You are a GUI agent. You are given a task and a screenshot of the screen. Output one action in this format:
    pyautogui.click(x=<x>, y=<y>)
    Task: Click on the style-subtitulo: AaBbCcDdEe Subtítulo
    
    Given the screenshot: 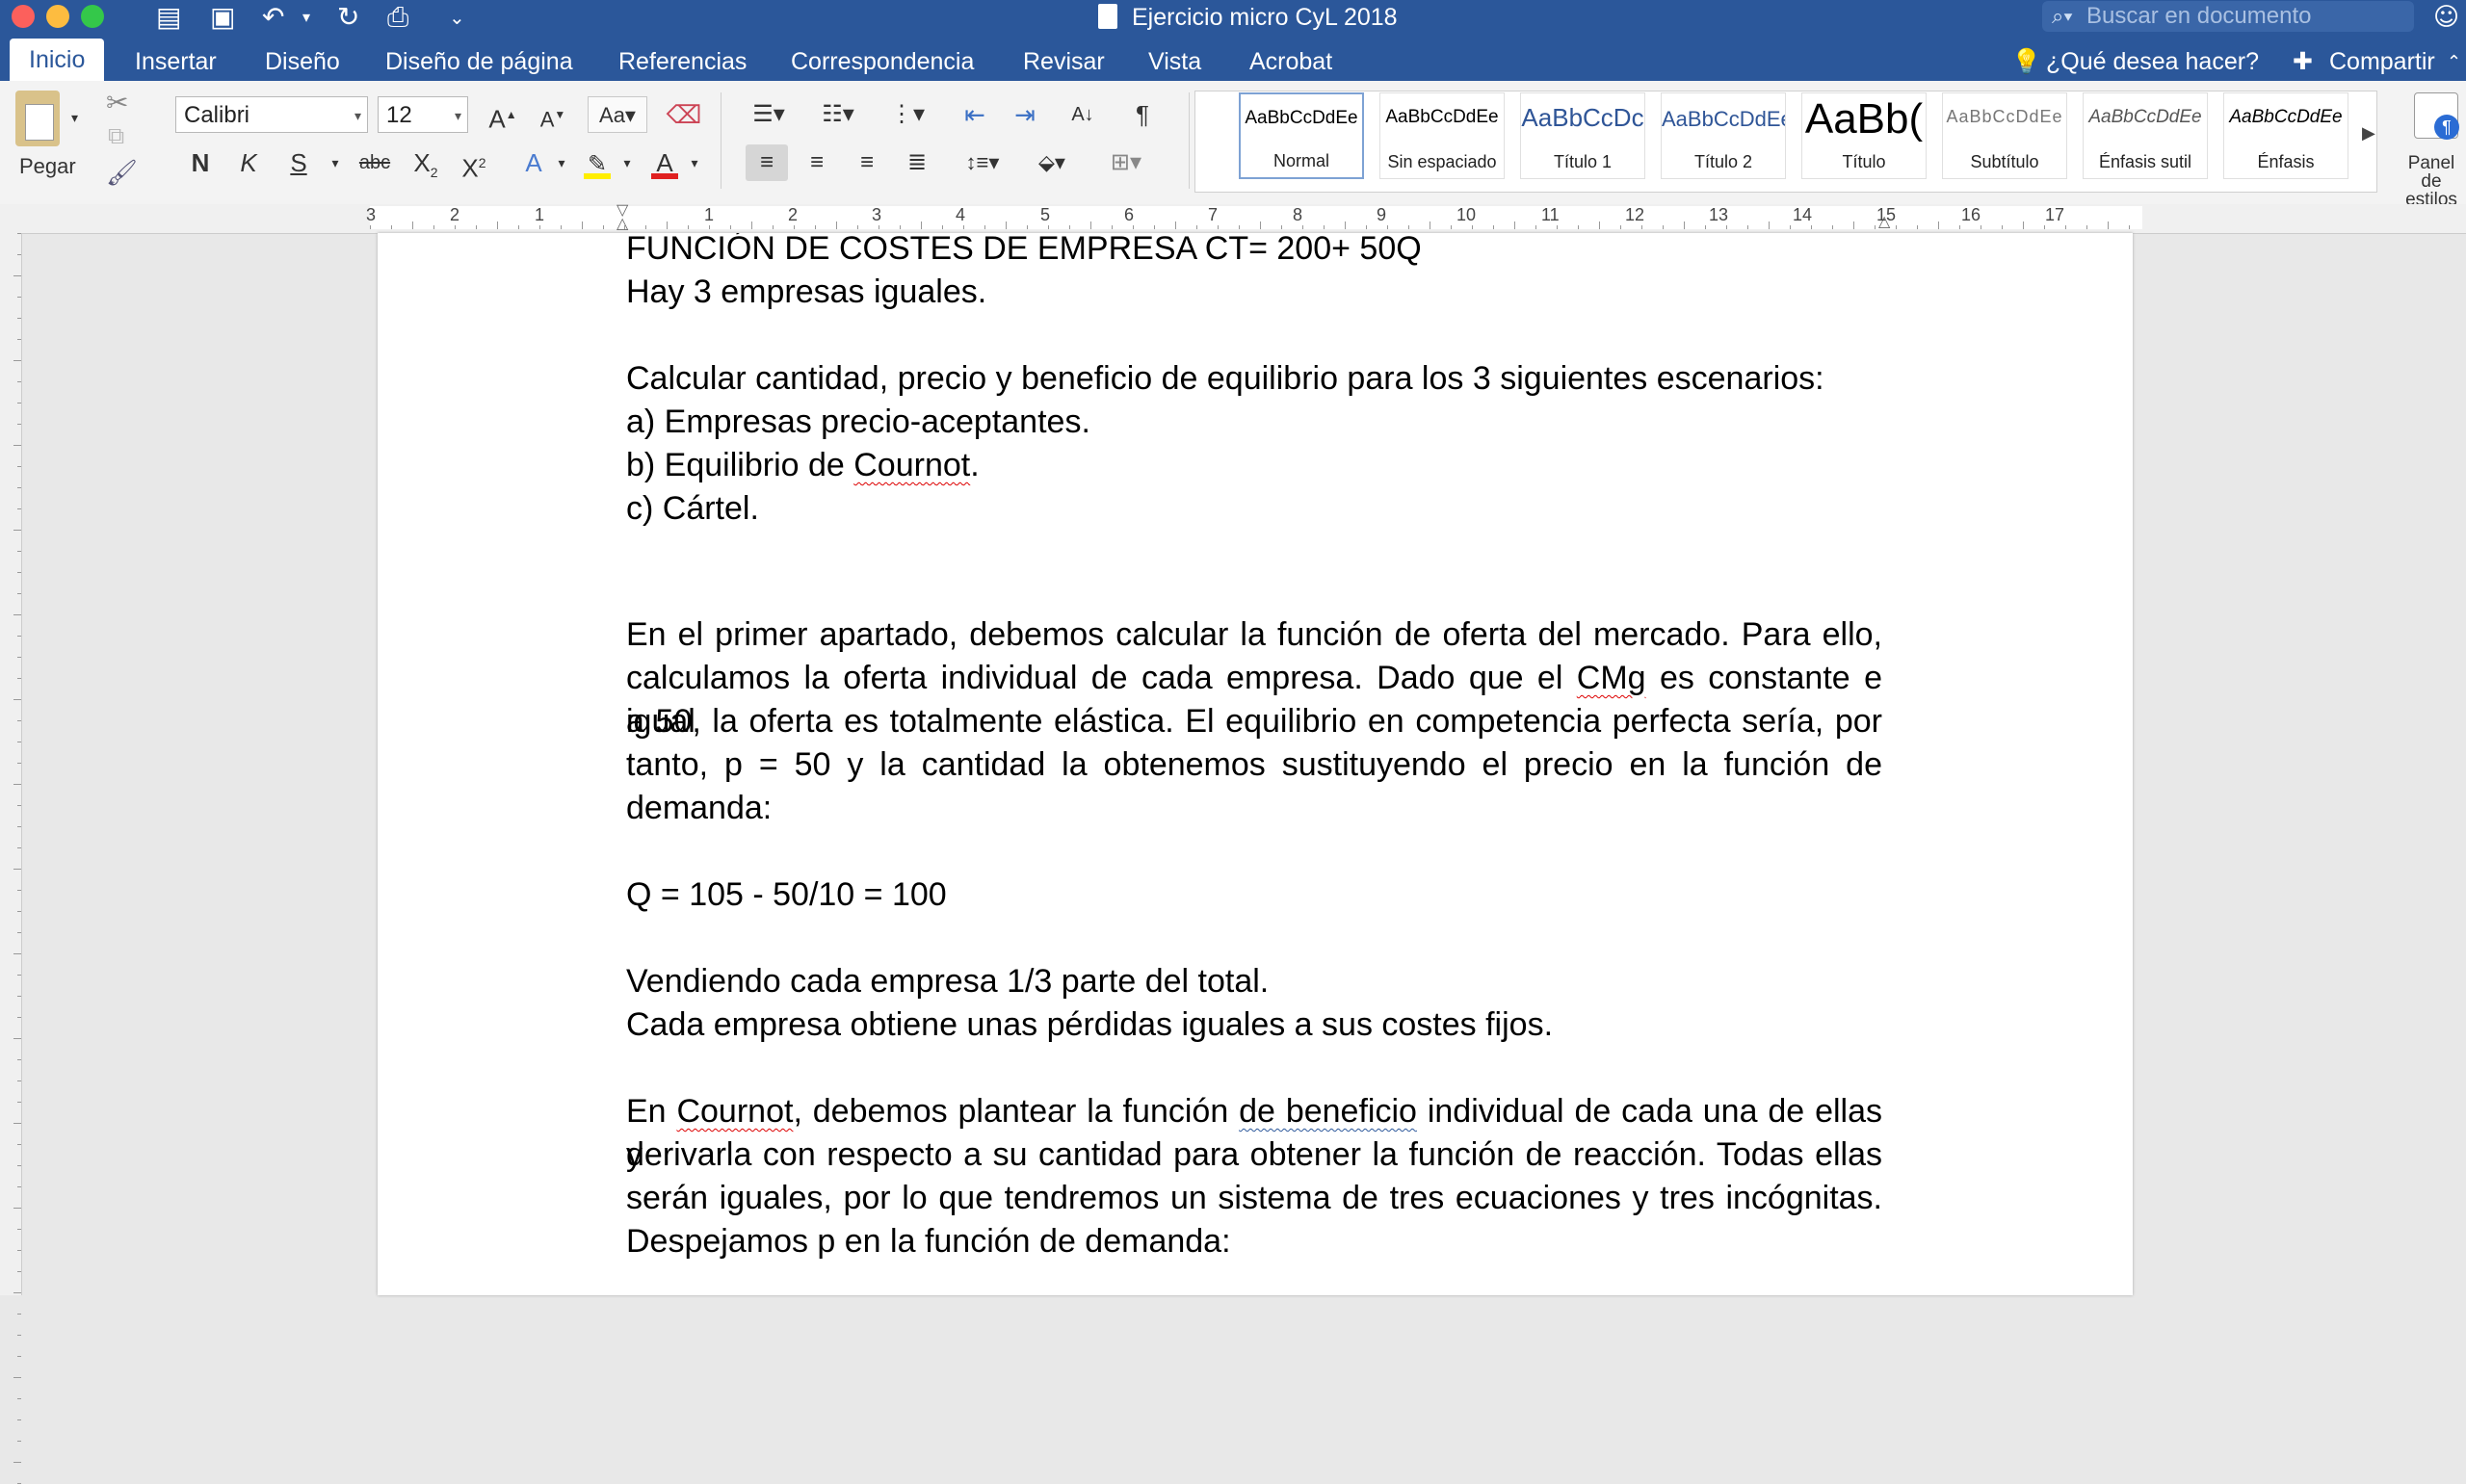 What is the action you would take?
    pyautogui.click(x=2004, y=136)
    